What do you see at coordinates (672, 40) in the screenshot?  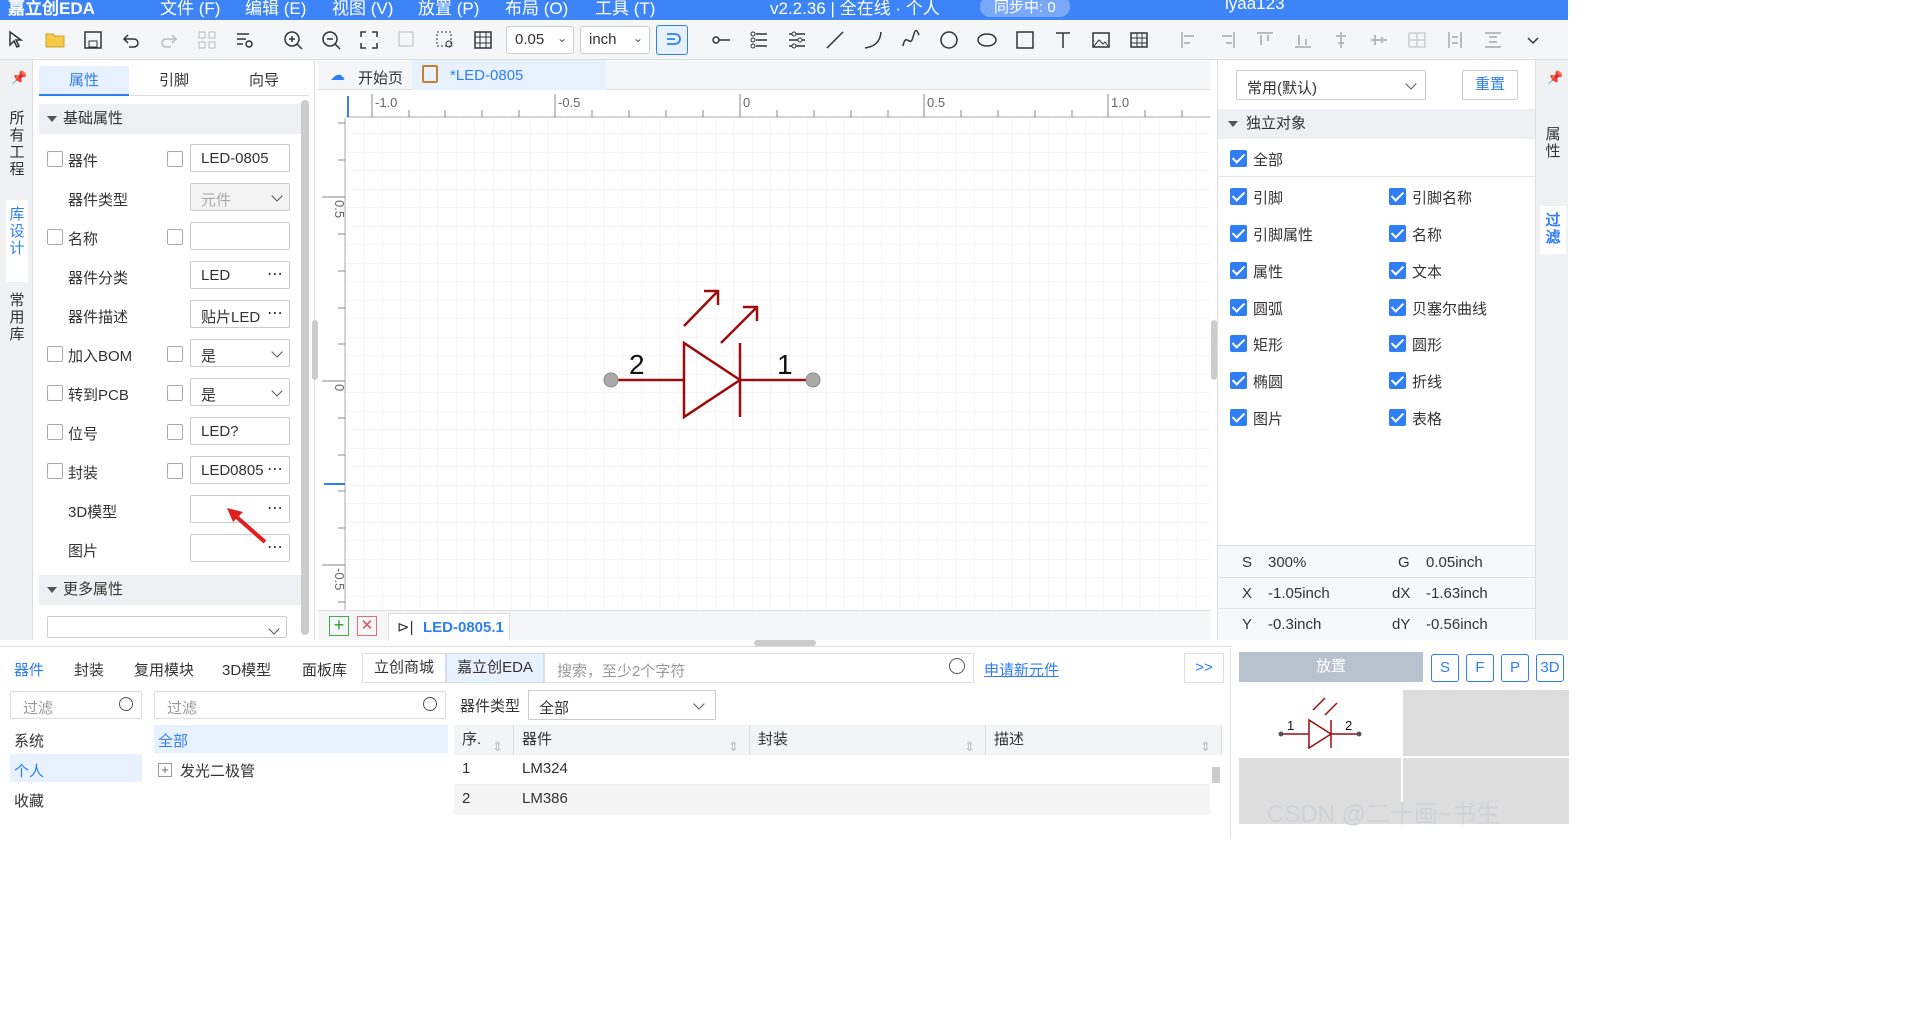 I see `snap-toggle-icon` at bounding box center [672, 40].